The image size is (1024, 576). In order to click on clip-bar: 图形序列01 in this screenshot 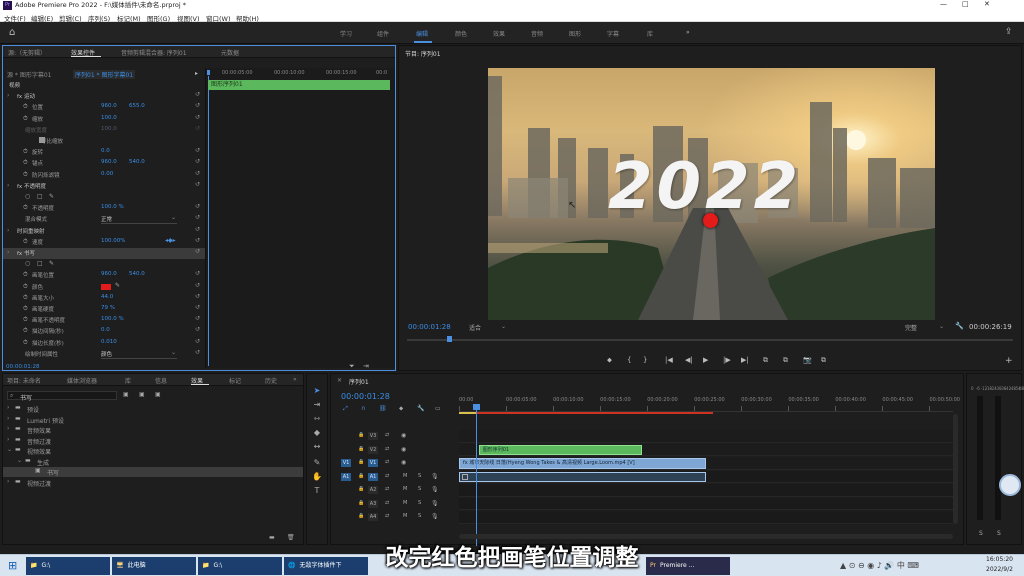, I will do `click(299, 85)`.